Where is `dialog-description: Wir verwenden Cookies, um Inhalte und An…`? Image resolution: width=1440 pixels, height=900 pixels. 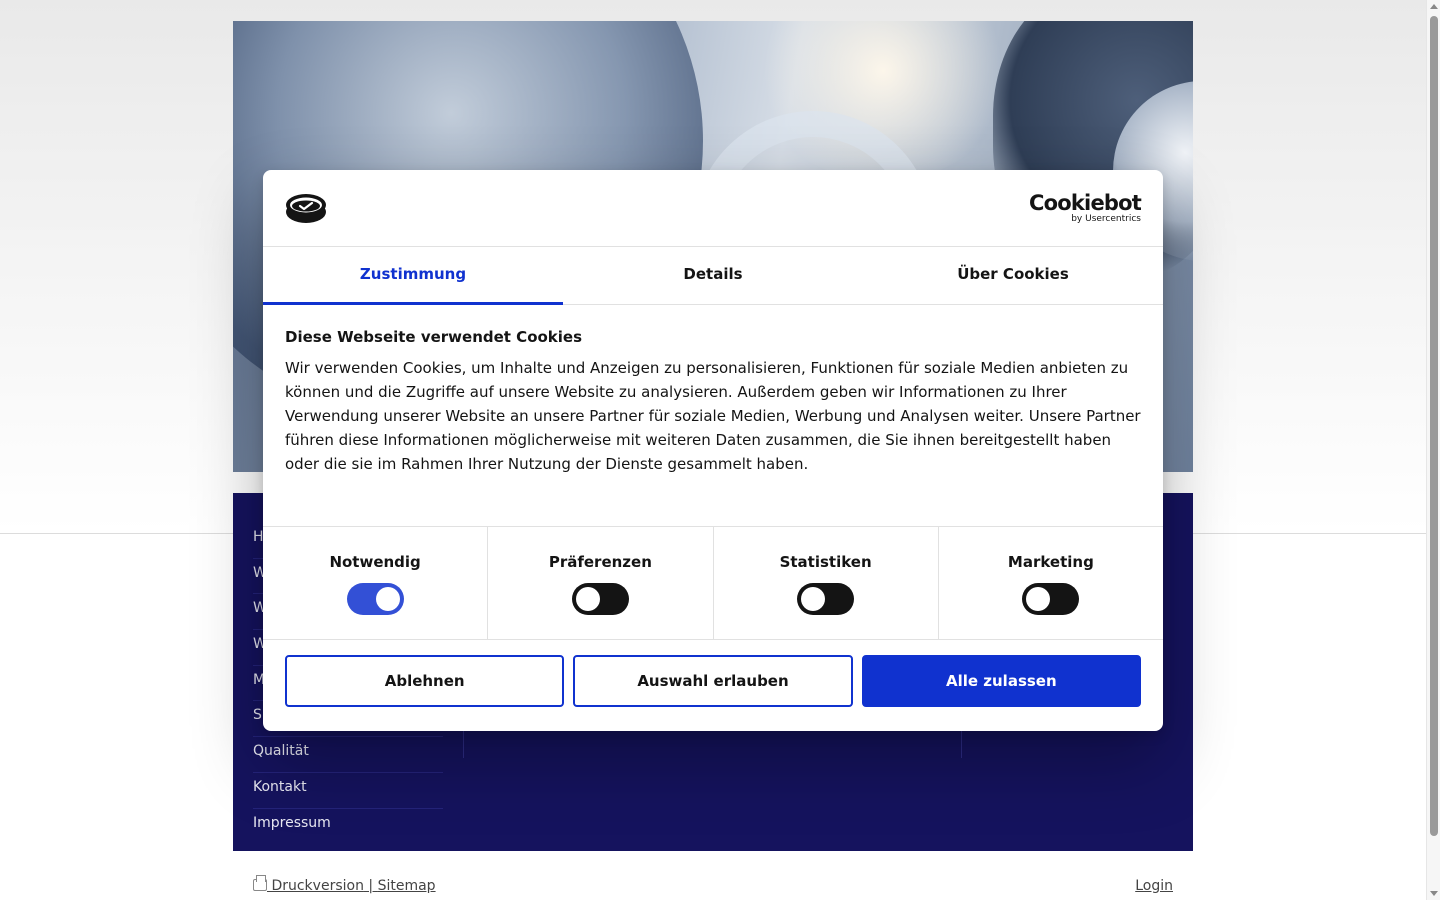 dialog-description: Wir verwenden Cookies, um Inhalte und An… is located at coordinates (713, 416).